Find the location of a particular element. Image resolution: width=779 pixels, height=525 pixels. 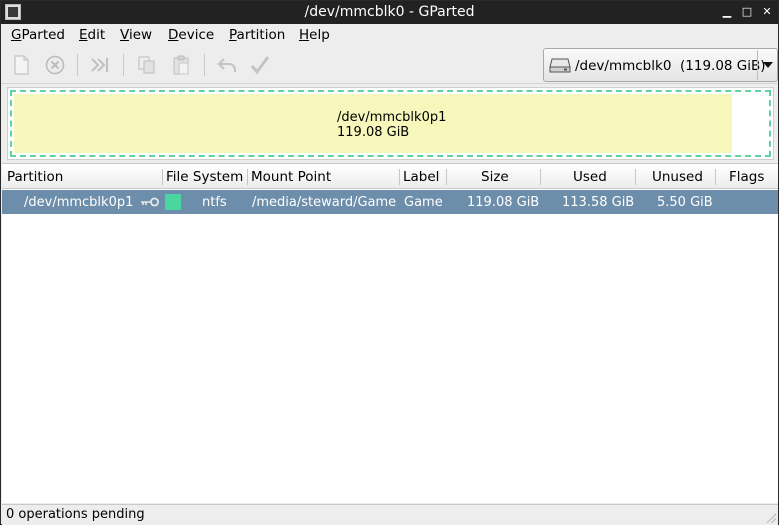

new-partition-button is located at coordinates (21, 65).